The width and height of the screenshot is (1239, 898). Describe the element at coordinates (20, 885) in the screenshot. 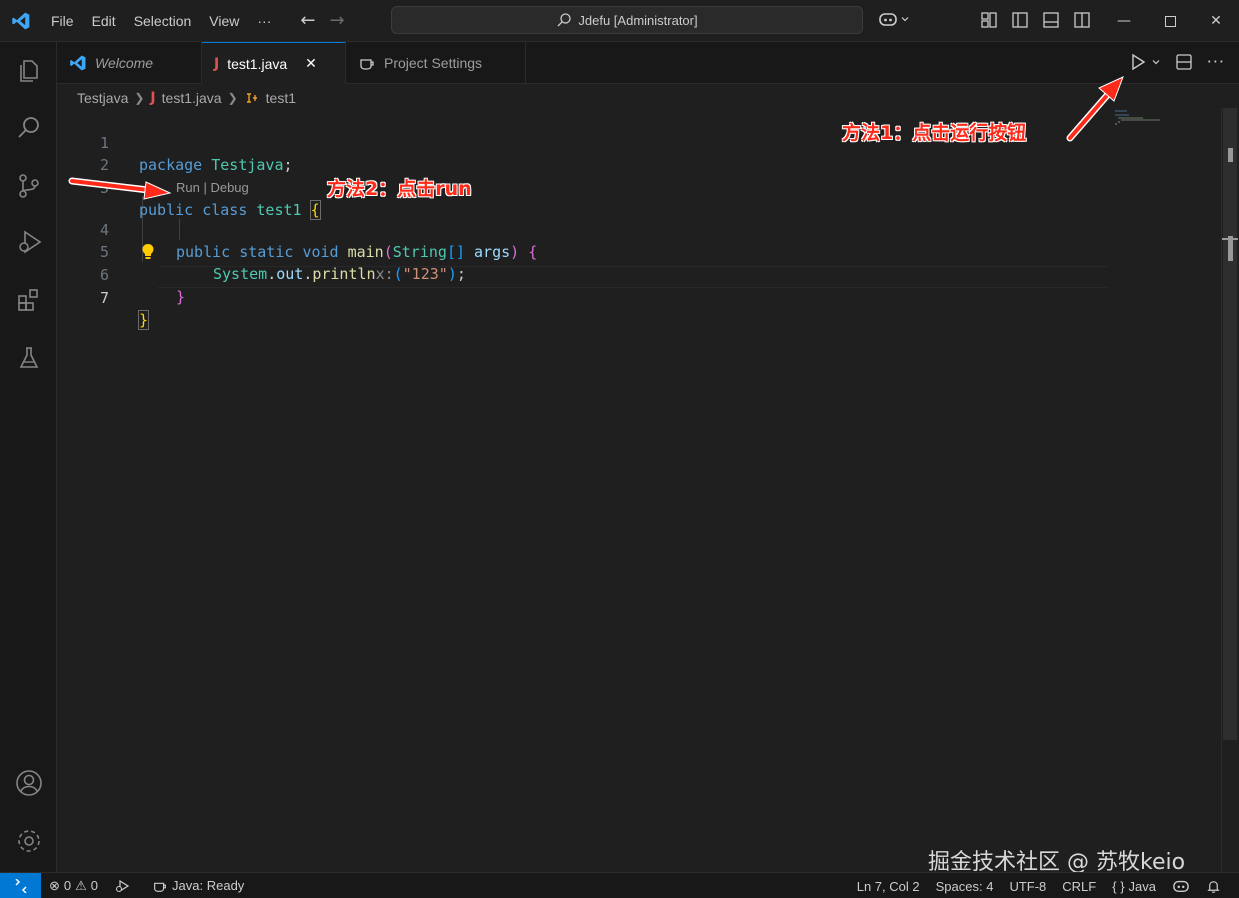

I see `remote-indicator-icon` at that location.